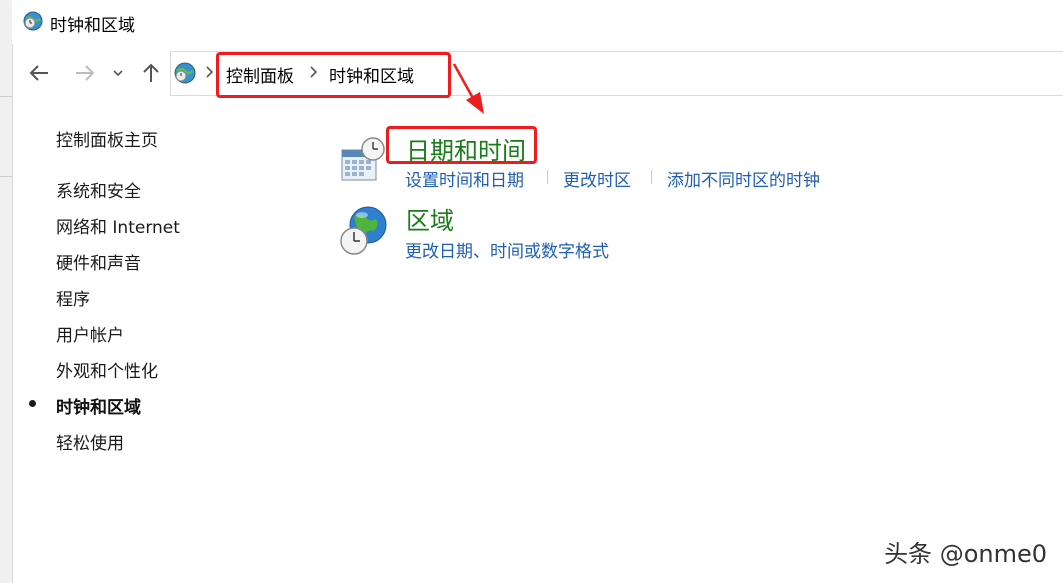  I want to click on sidebar-item-programs: 程序, so click(73, 297).